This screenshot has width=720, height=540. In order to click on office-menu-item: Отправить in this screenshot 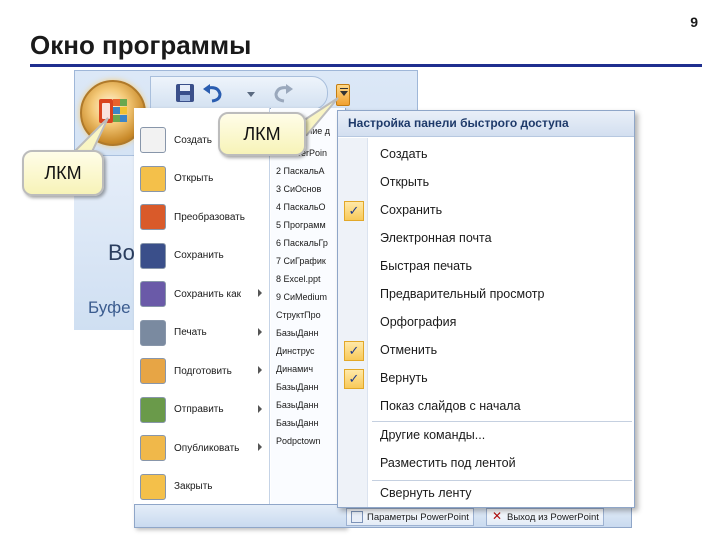, I will do `click(204, 410)`.